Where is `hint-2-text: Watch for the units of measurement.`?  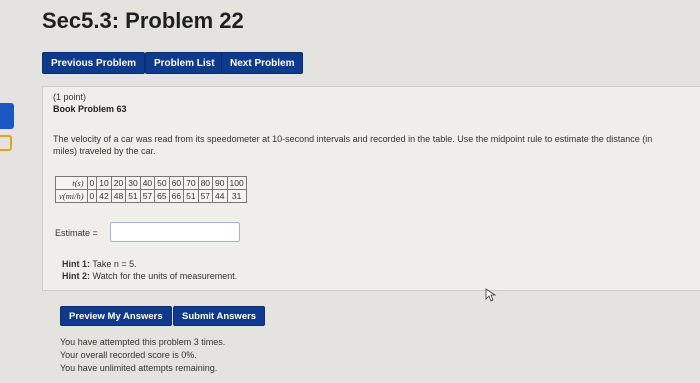
hint-2-text: Watch for the units of measurement. is located at coordinates (164, 276).